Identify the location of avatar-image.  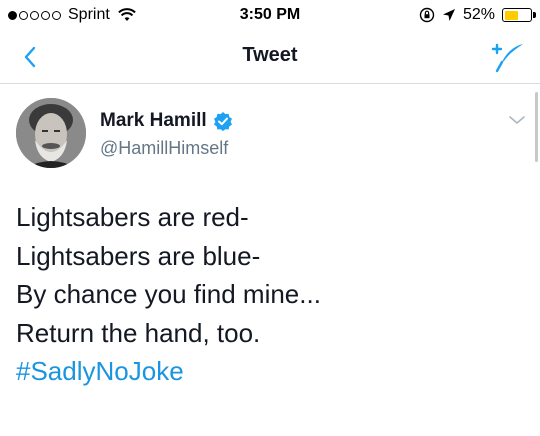
(51, 133).